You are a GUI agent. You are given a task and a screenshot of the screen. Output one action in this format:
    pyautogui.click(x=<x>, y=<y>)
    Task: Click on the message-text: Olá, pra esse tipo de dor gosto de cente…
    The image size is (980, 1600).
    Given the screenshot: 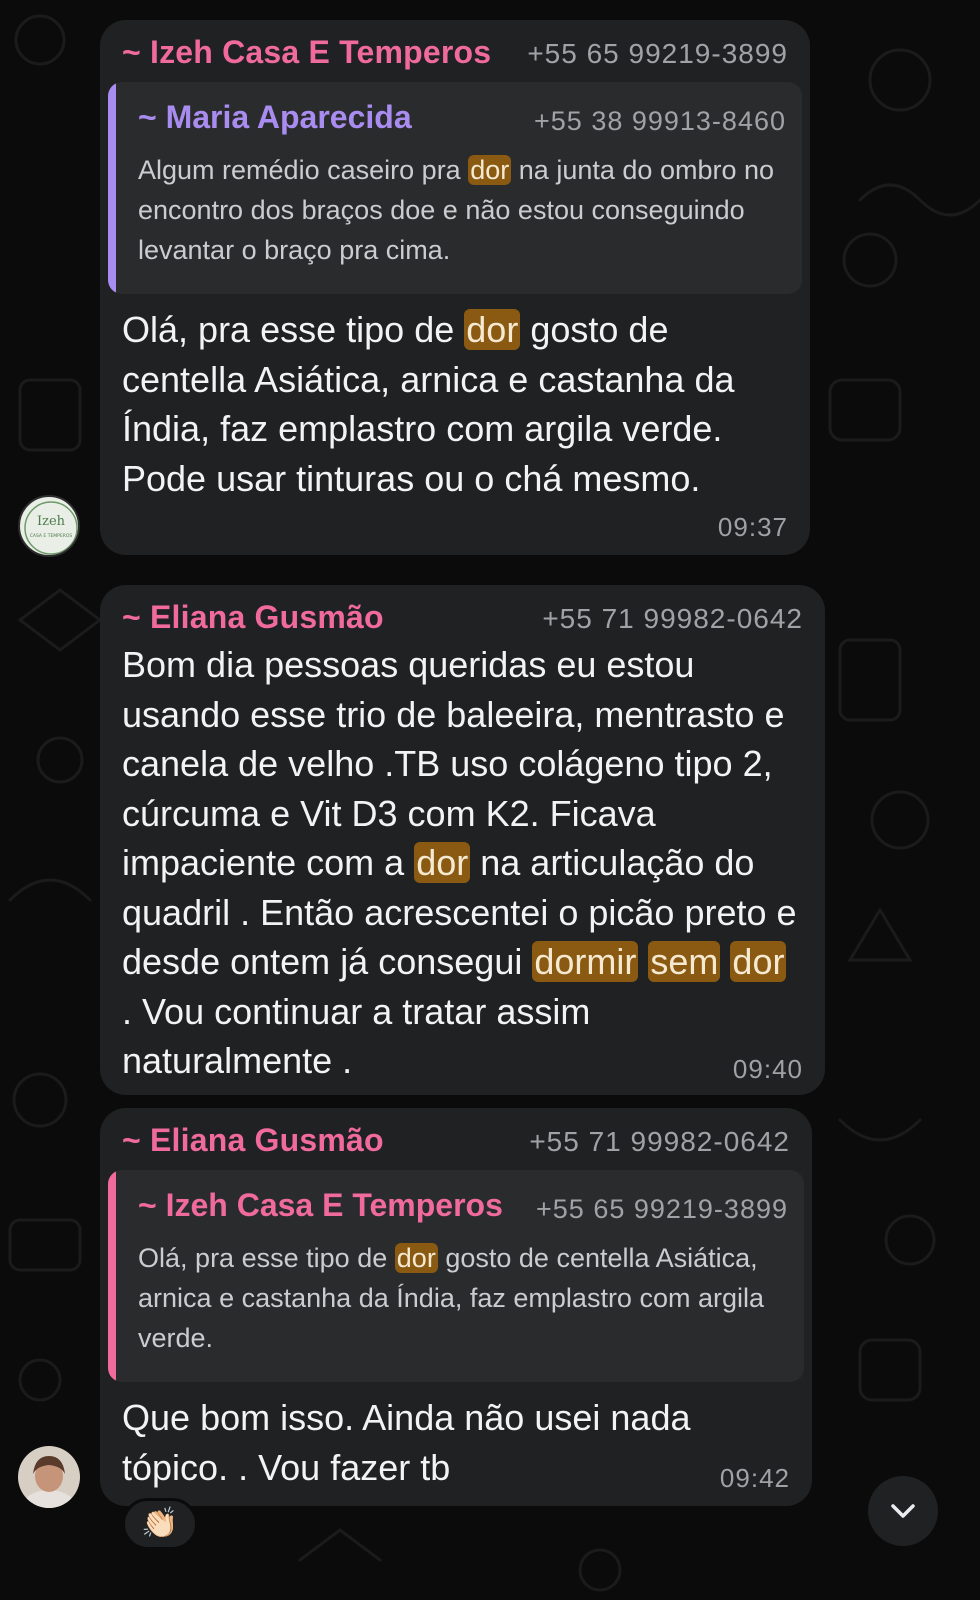 What is the action you would take?
    pyautogui.click(x=428, y=404)
    